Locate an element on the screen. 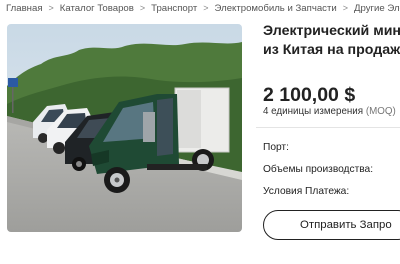 The height and width of the screenshot is (264, 400). breadcrumb-ev-parts: Электромобиль и Запчасти is located at coordinates (276, 8).